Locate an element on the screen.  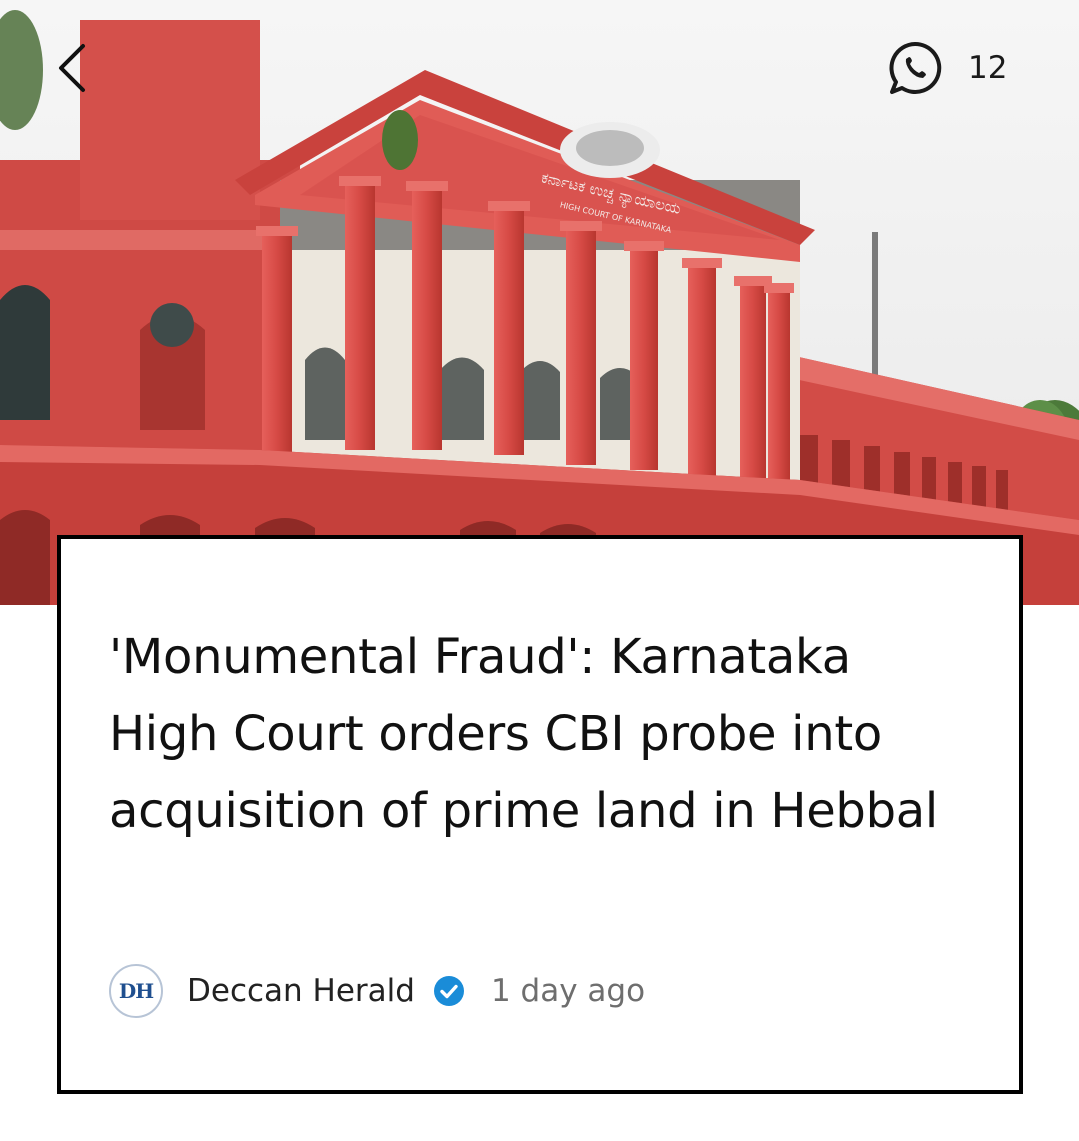
whatsapp-icon is located at coordinates (915, 67).